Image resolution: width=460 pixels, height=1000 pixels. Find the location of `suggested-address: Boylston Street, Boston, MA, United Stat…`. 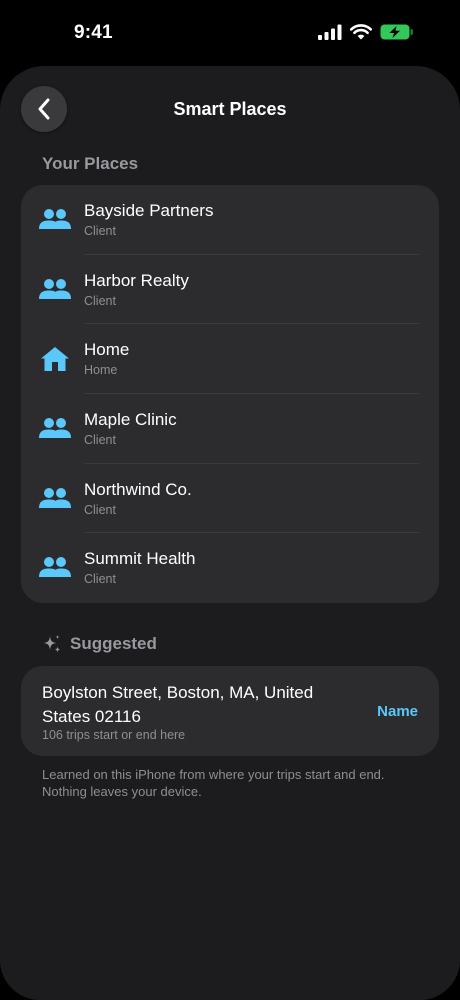

suggested-address: Boylston Street, Boston, MA, United Stat… is located at coordinates (178, 704).